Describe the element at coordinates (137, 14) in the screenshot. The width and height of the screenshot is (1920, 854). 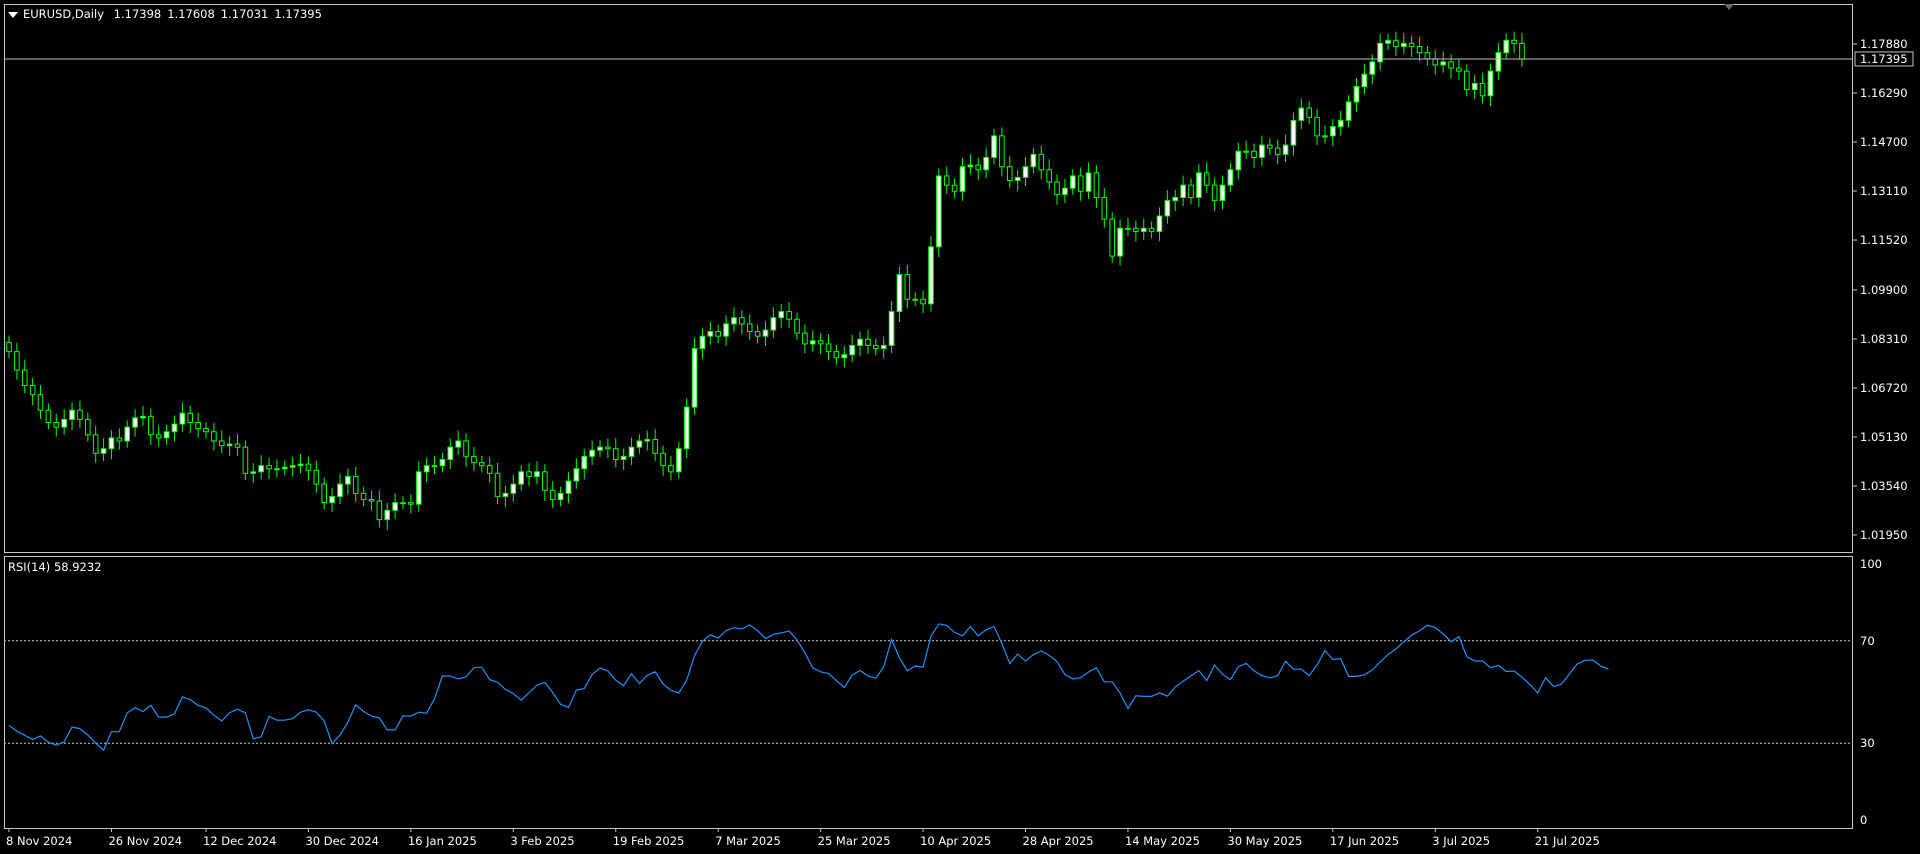
I see `ohlc-open: 1.17398` at that location.